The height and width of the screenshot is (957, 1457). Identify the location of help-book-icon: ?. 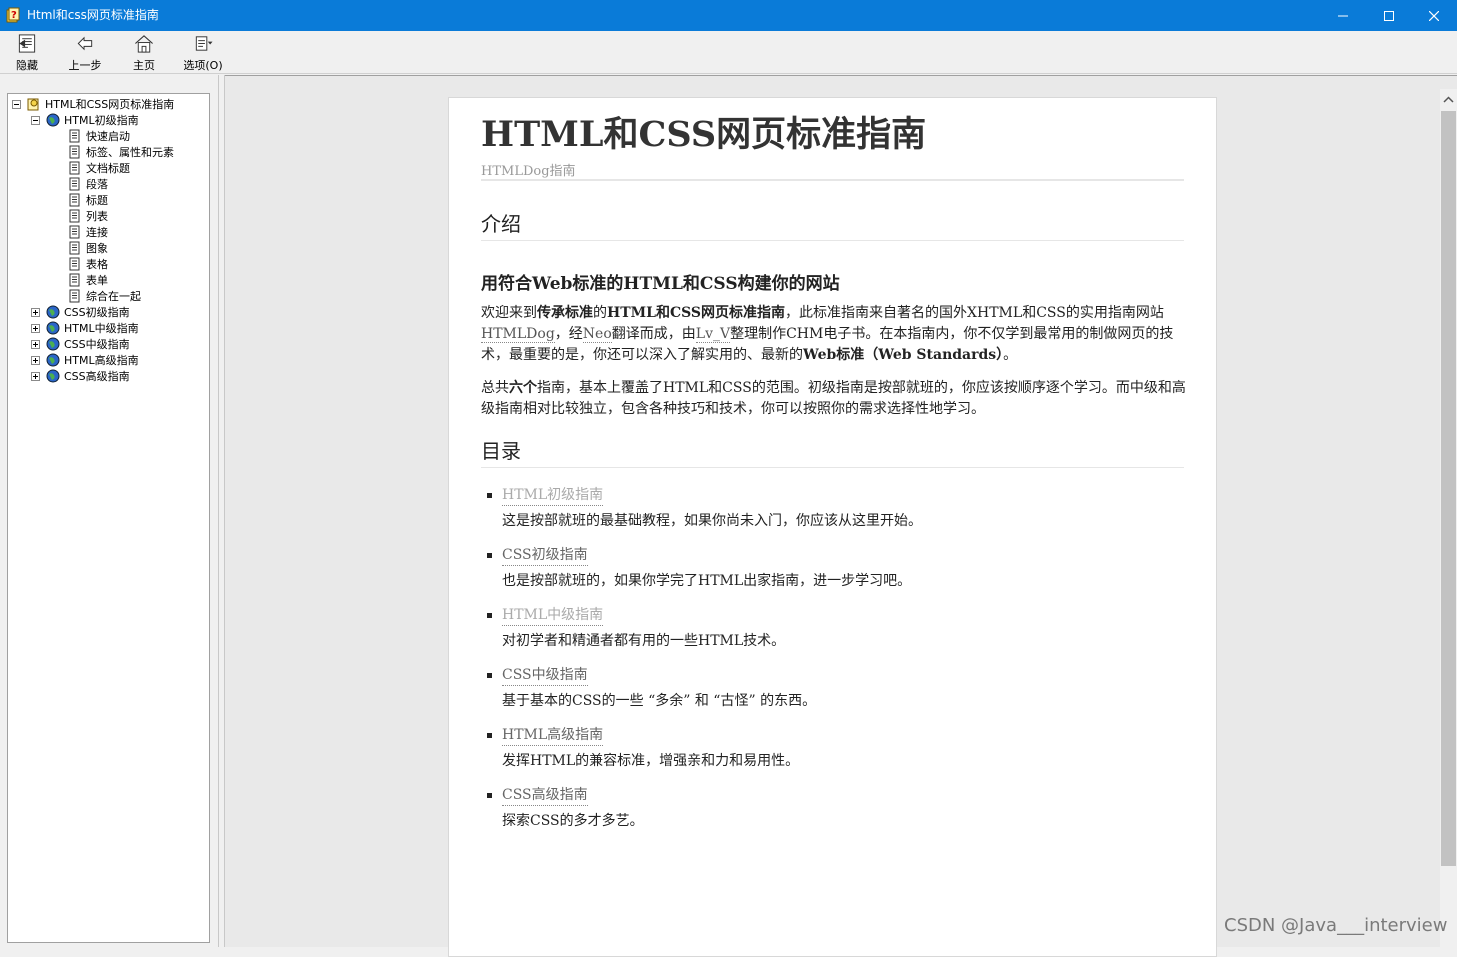
(13, 15).